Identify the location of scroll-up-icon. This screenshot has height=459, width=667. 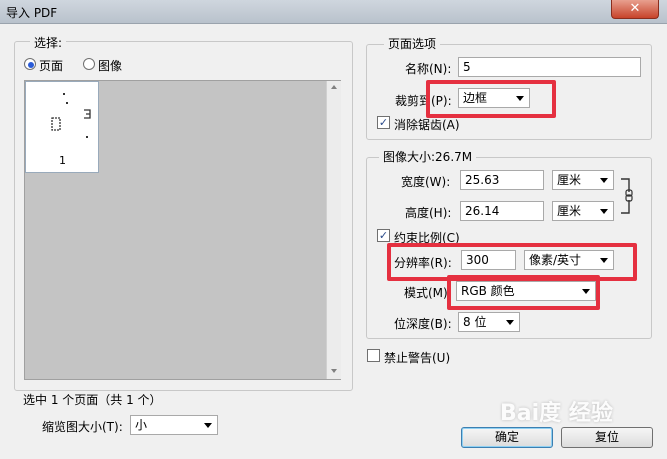
(334, 87).